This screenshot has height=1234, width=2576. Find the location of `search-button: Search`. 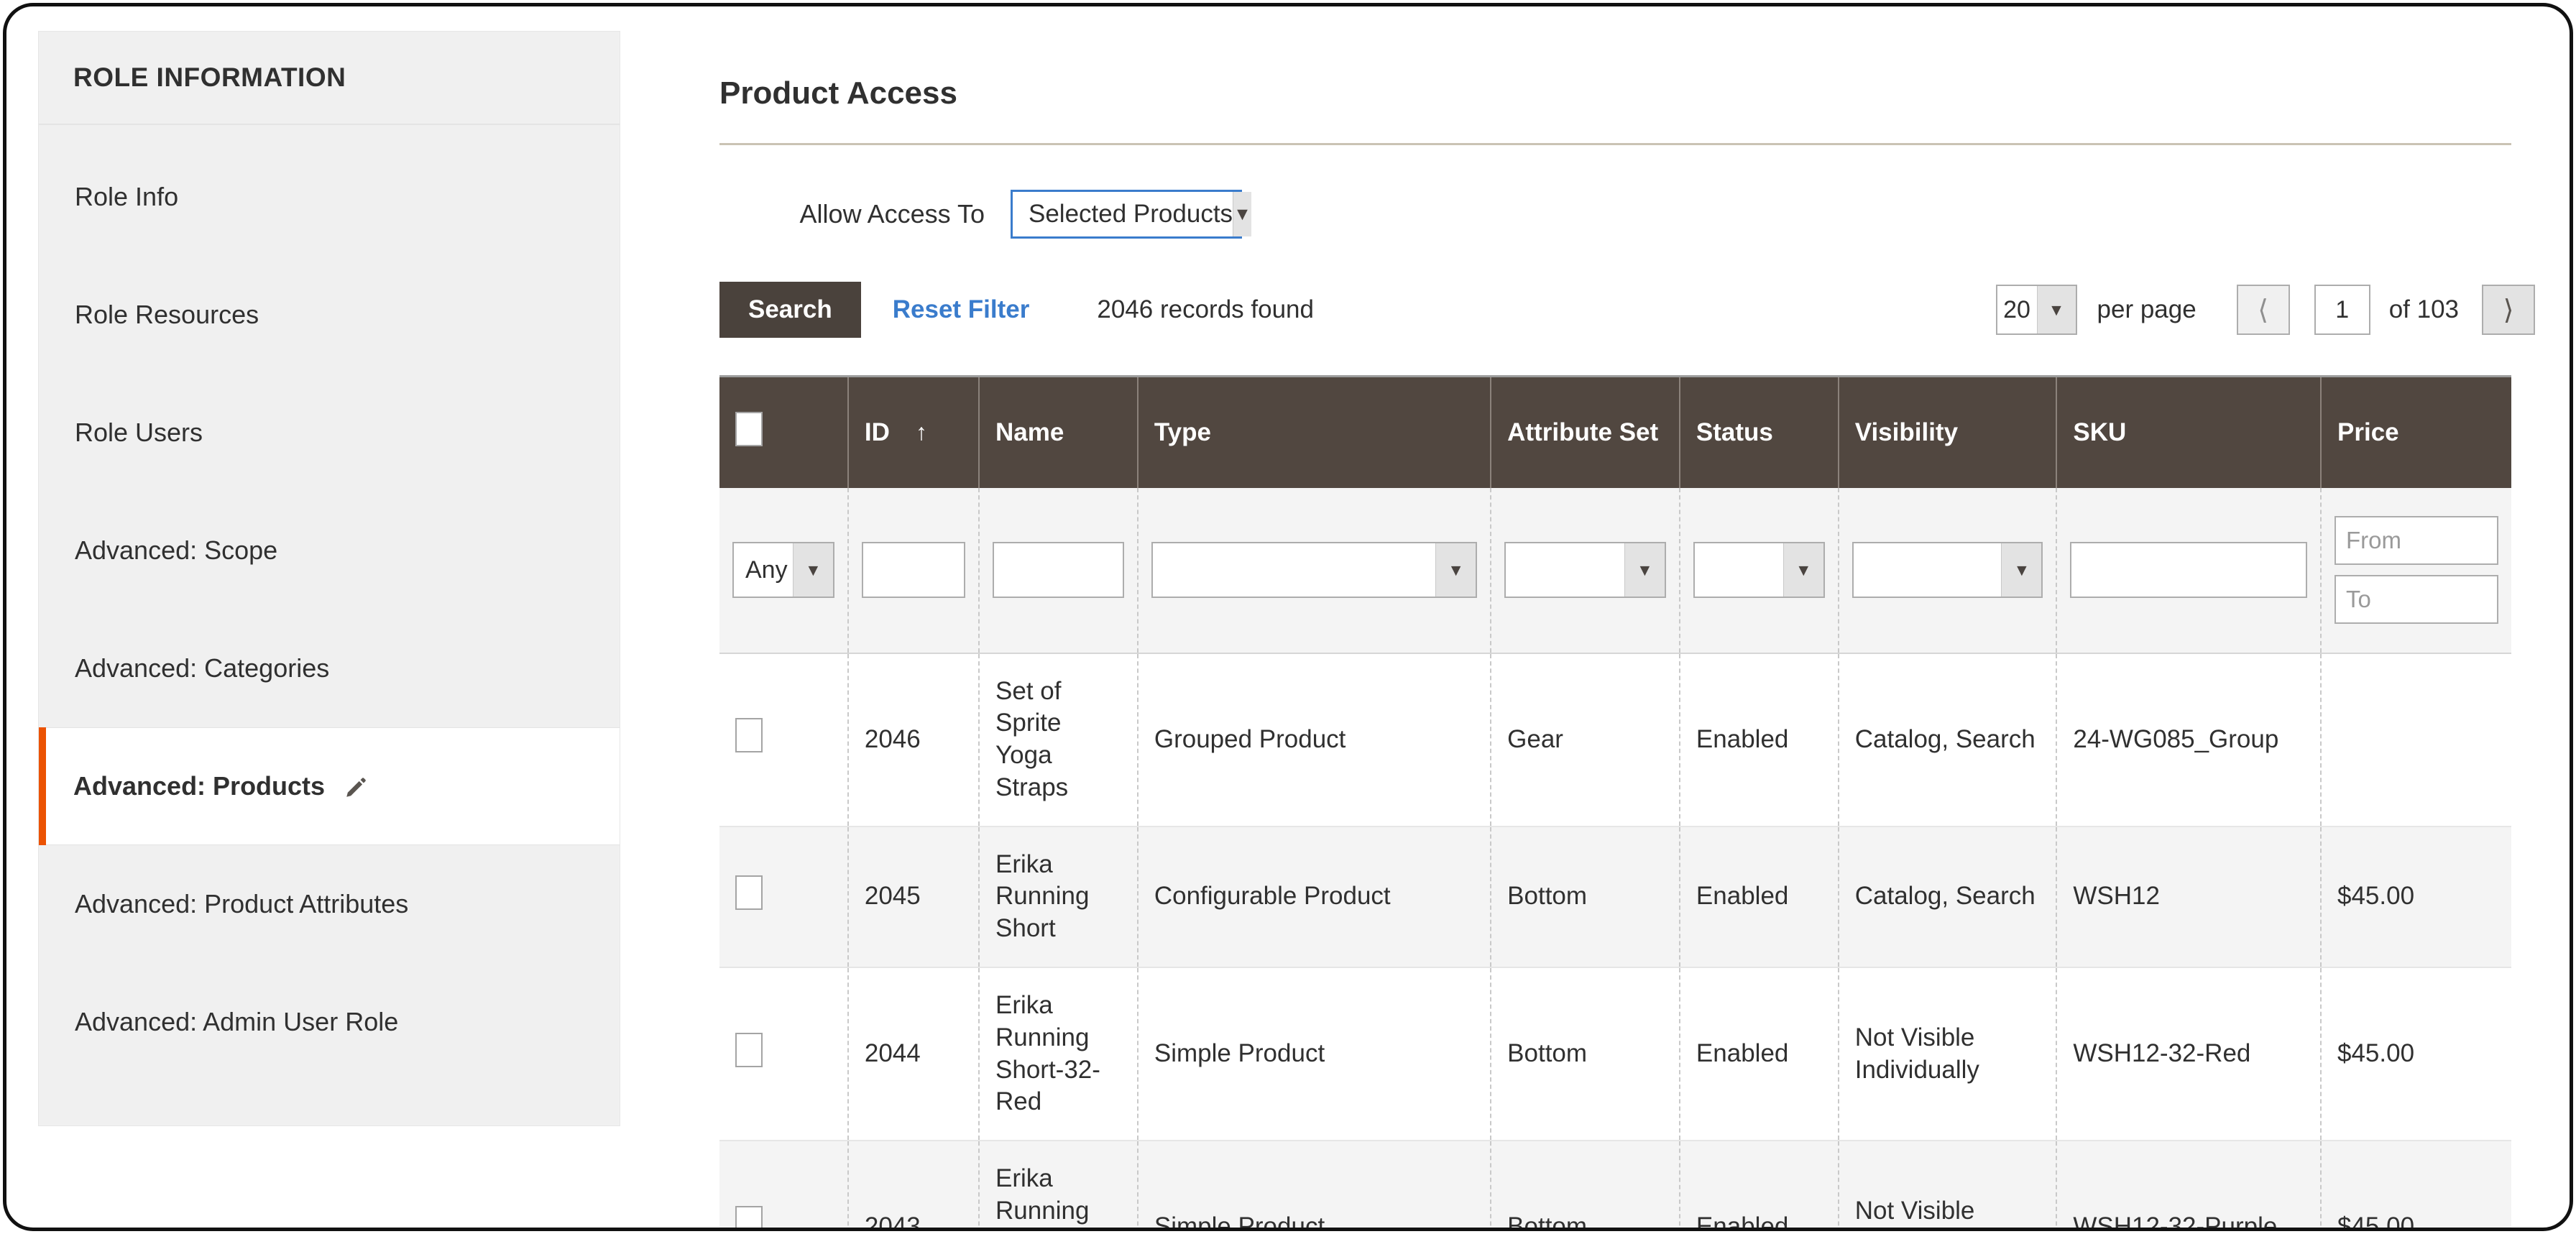

search-button: Search is located at coordinates (790, 310).